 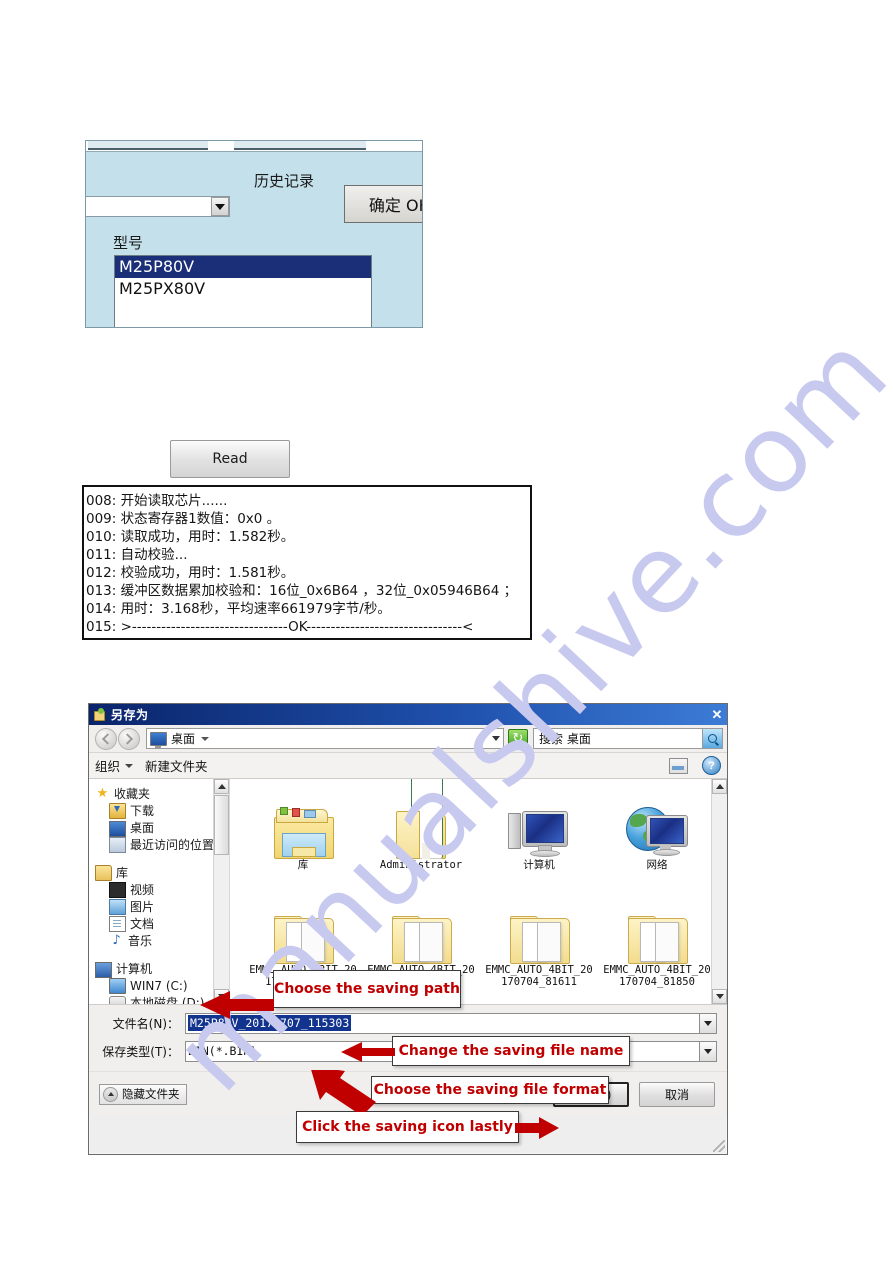 What do you see at coordinates (539, 823) in the screenshot?
I see `computer-icon` at bounding box center [539, 823].